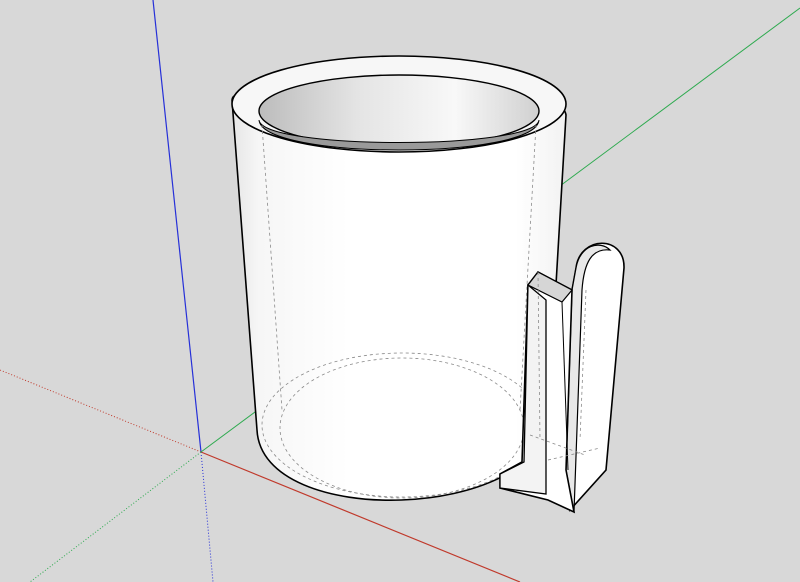  I want to click on blue-axis-negative, so click(207, 516).